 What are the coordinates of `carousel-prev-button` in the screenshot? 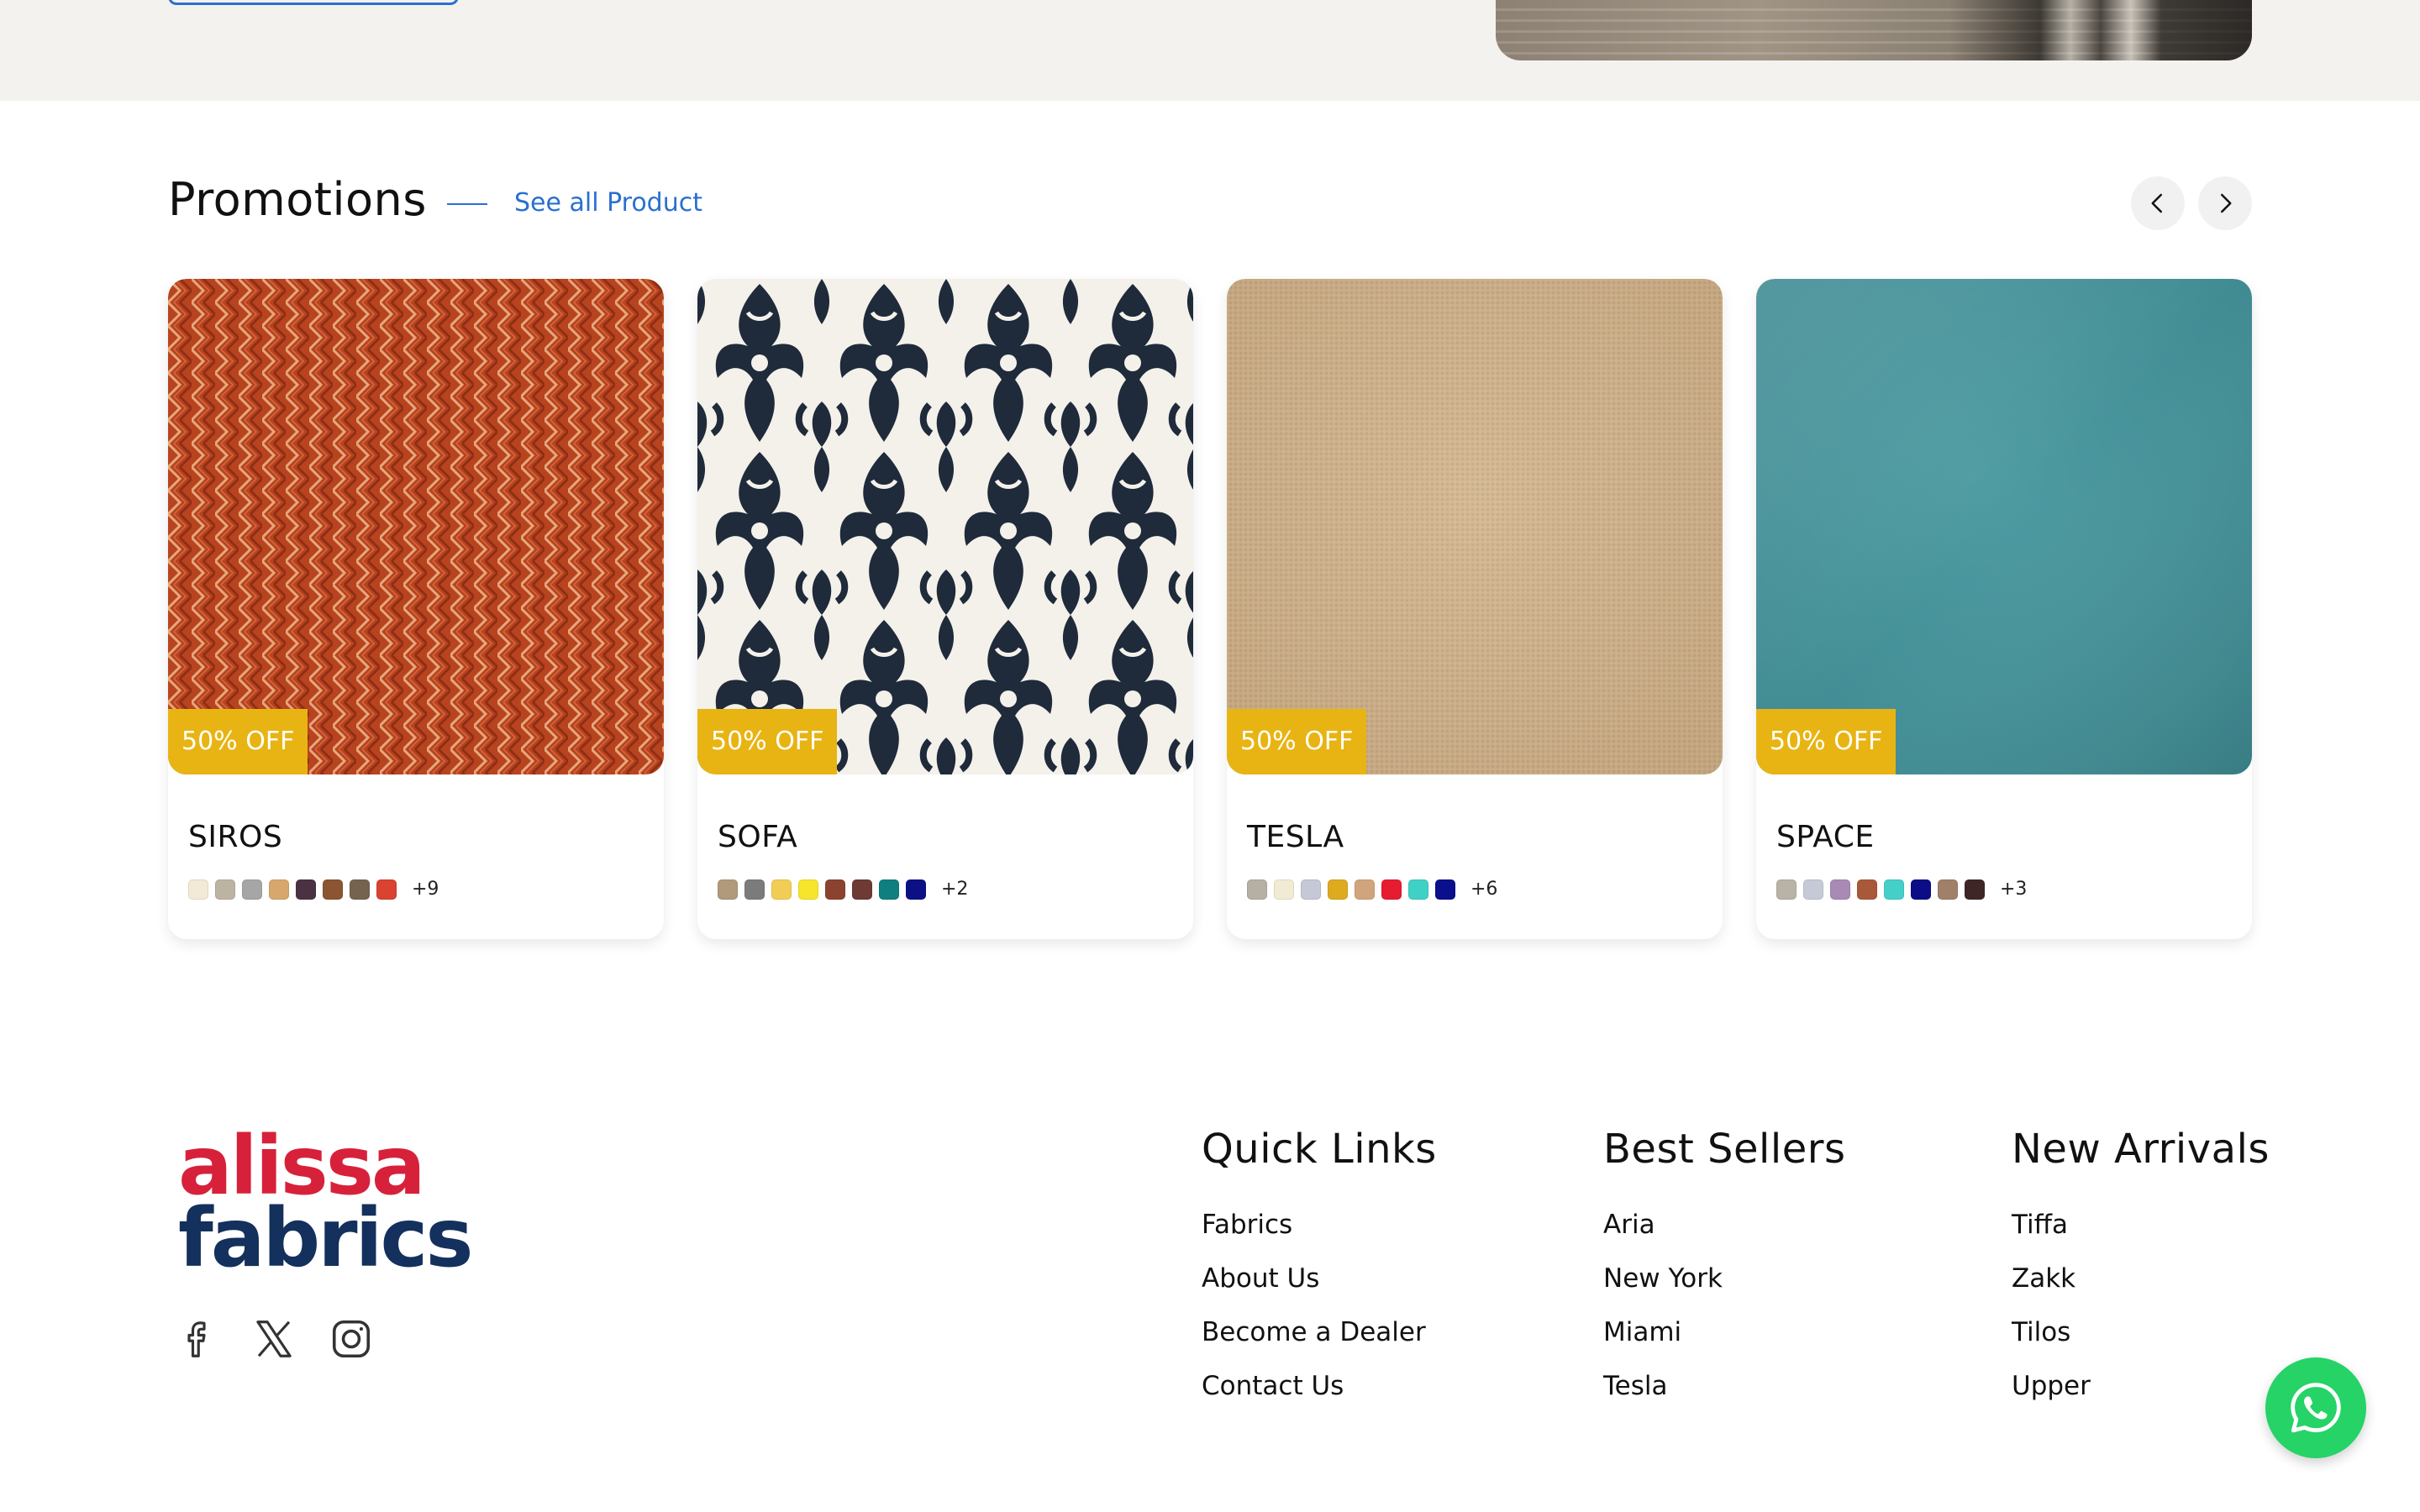 It's located at (2158, 203).